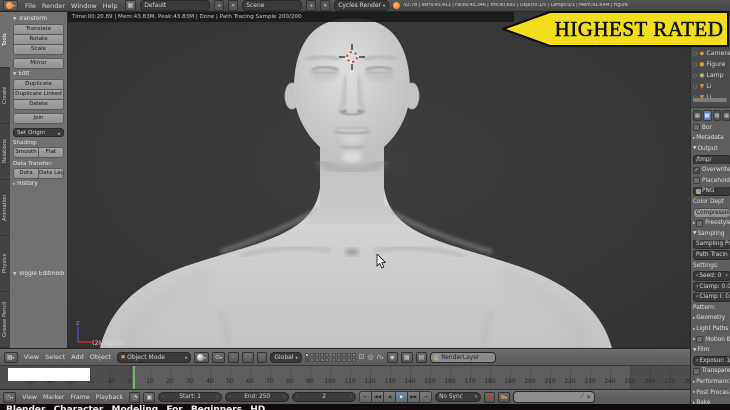 Image resolution: width=730 pixels, height=410 pixels. I want to click on prop-seed-0: ‹ Seed: 0 ›, so click(711, 276).